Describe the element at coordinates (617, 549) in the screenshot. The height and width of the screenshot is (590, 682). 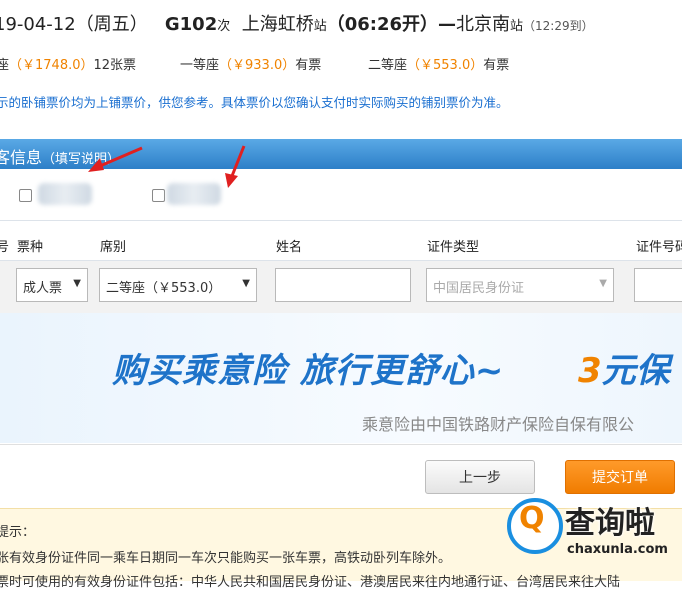
I see `watermark-domain: chaxunla.com` at that location.